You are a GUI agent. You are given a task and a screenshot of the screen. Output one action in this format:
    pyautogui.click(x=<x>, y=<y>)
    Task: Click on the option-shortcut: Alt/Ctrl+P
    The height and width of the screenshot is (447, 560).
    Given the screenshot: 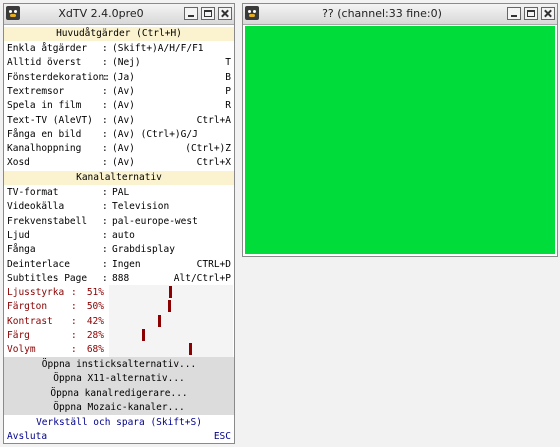 What is the action you would take?
    pyautogui.click(x=202, y=278)
    